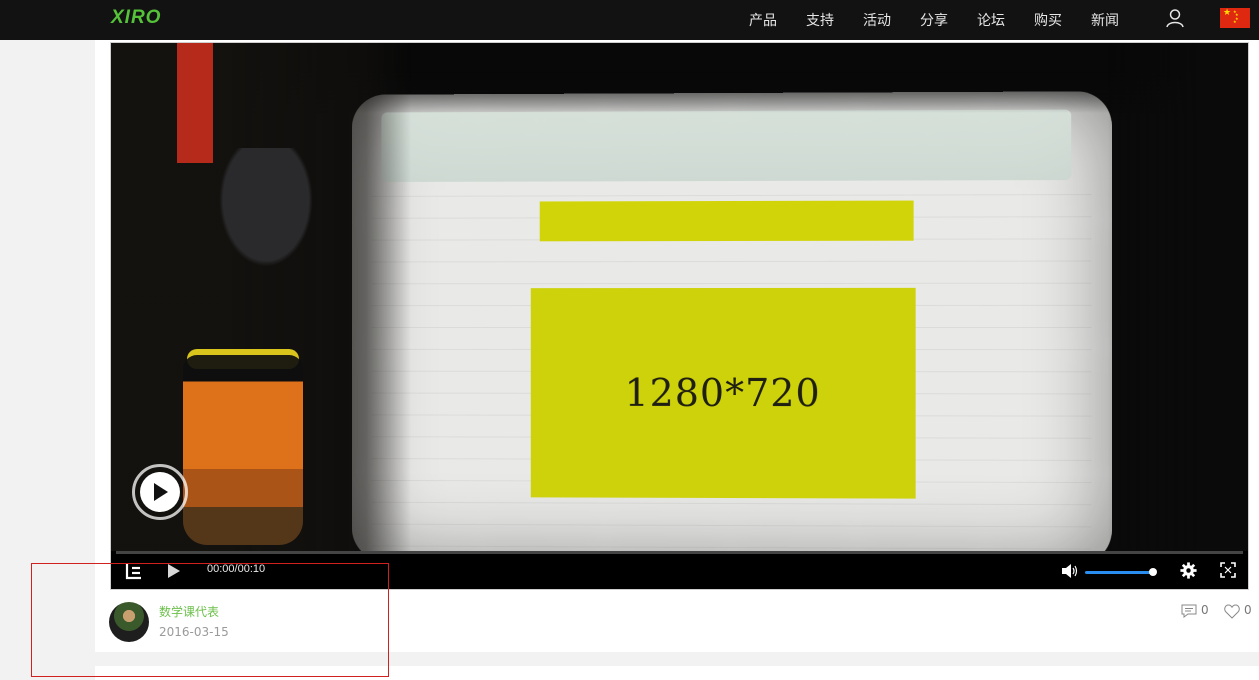 This screenshot has width=1259, height=680. Describe the element at coordinates (1205, 610) in the screenshot. I see `comment-count: 0` at that location.